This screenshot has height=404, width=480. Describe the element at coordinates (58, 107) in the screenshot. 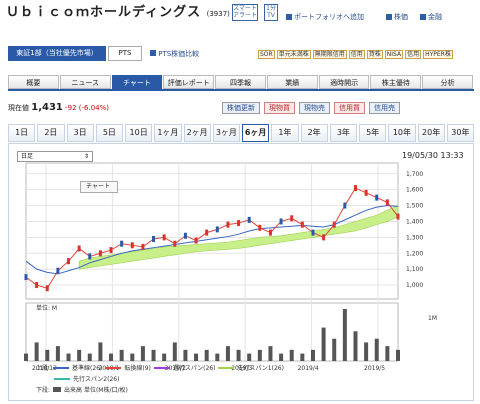

I see `quote: 現在値 1,431 -92 (-6.04%)` at that location.